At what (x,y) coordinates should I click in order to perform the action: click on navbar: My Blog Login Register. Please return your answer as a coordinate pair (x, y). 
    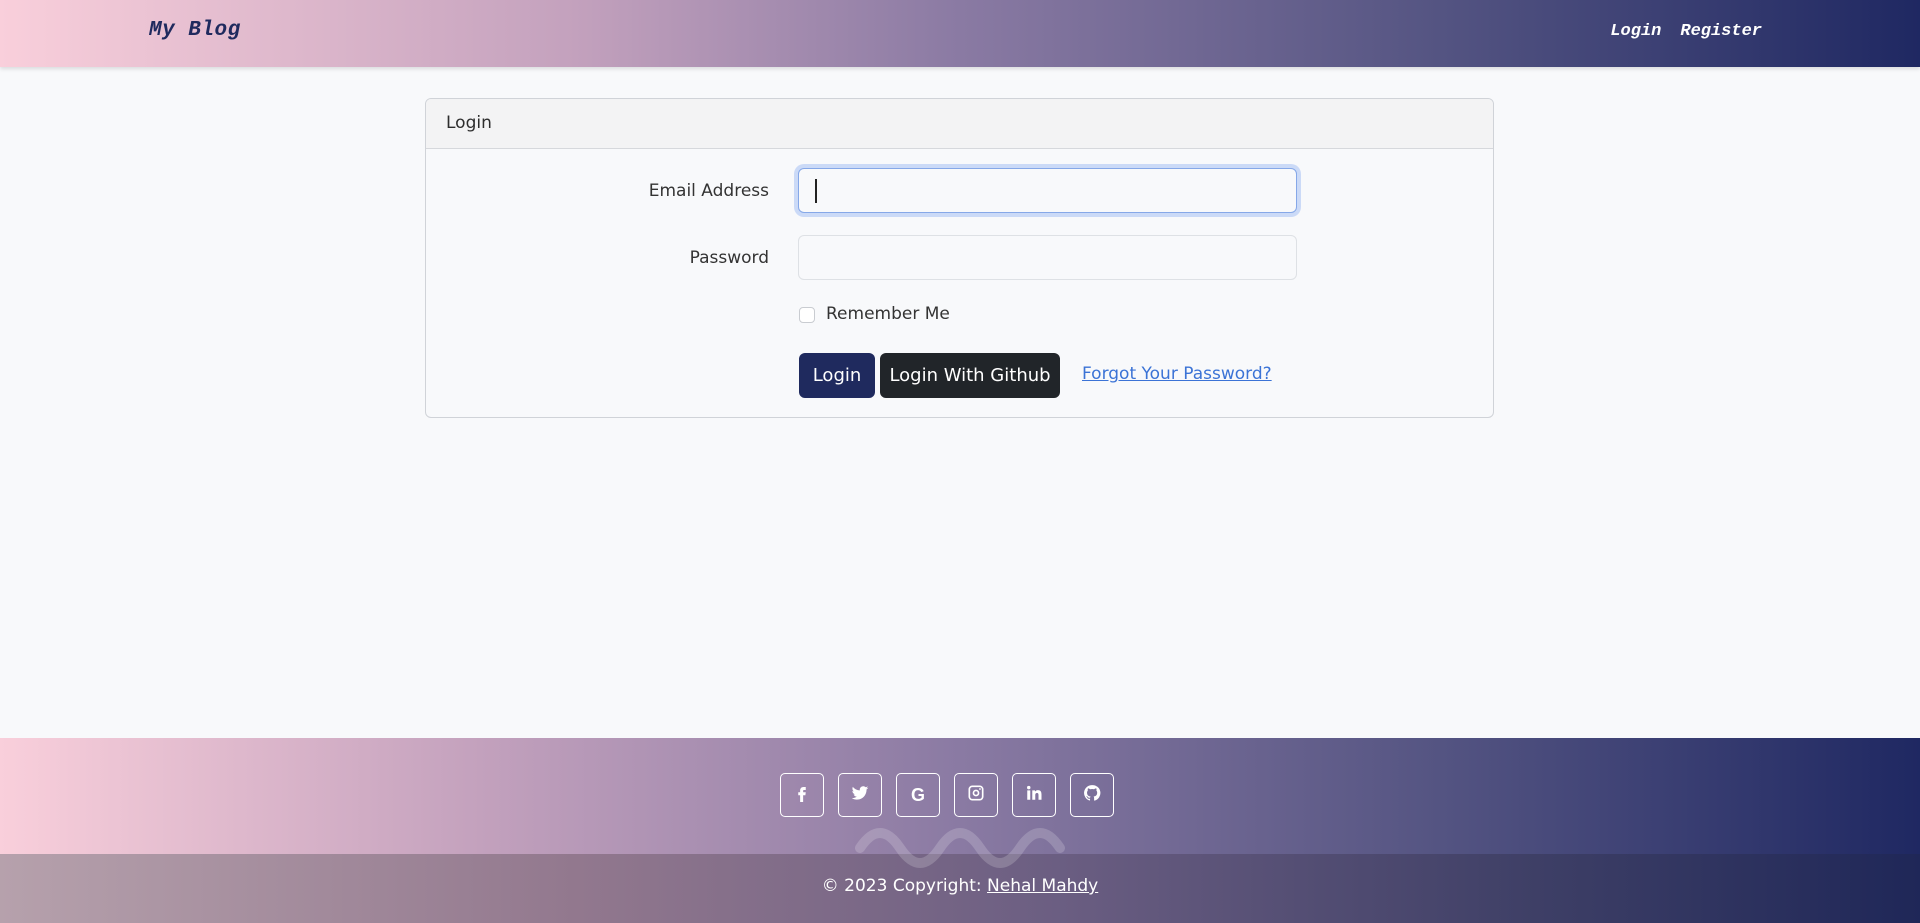
    Looking at the image, I should click on (960, 33).